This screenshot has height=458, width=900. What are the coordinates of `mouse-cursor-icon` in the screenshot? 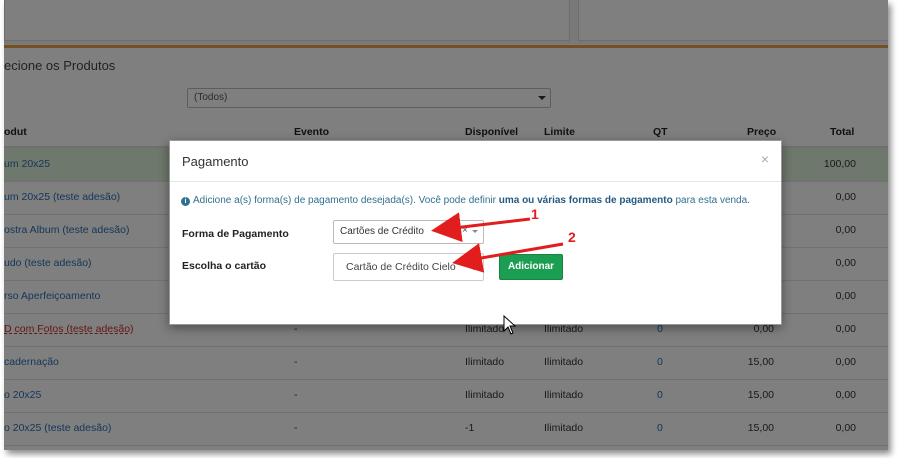 It's located at (510, 325).